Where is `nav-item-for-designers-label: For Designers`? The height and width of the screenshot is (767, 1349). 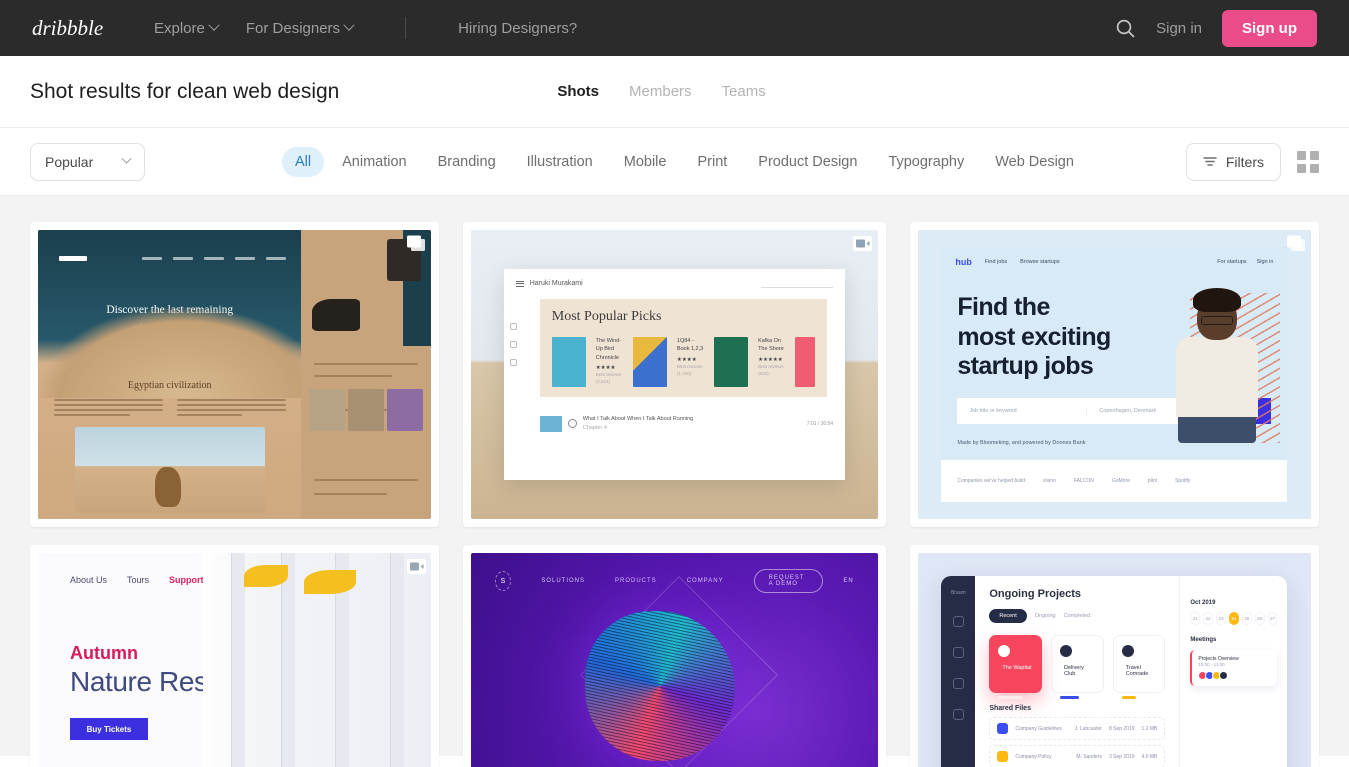
nav-item-for-designers-label: For Designers is located at coordinates (293, 28).